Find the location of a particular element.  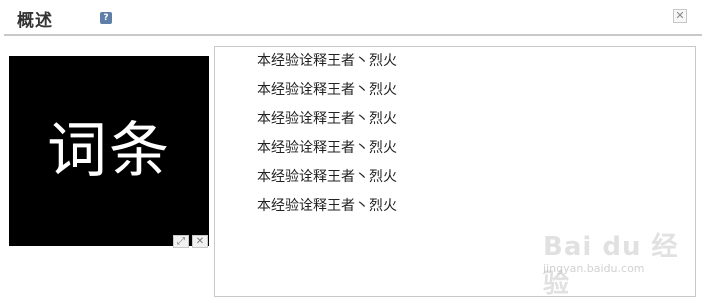

image-close-icon: ✕ is located at coordinates (200, 241).